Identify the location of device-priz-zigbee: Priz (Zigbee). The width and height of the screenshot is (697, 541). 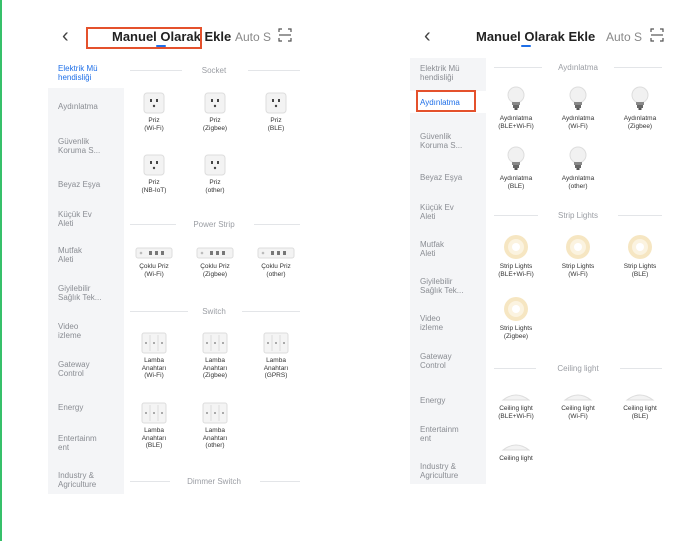
(215, 112).